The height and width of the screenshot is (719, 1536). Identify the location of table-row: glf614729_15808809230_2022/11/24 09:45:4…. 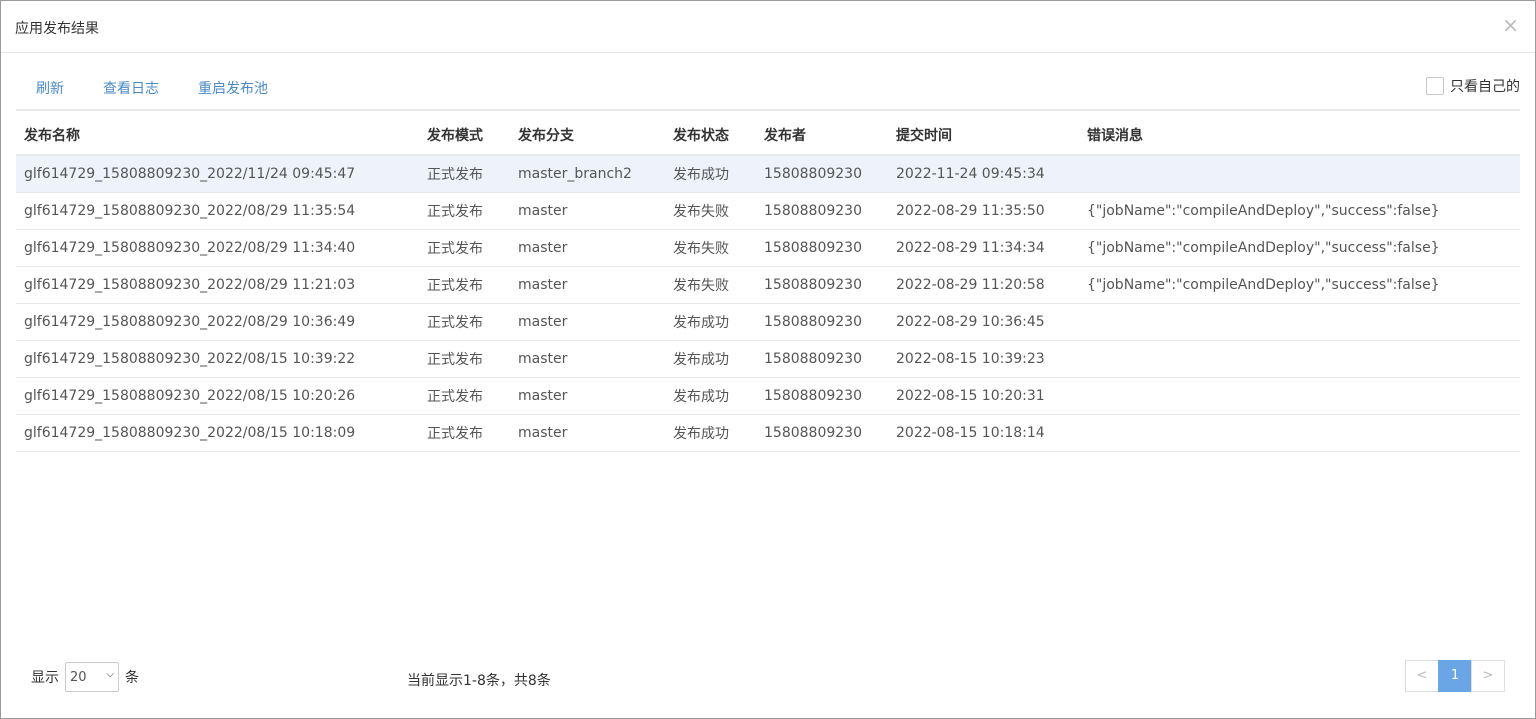
(768, 174).